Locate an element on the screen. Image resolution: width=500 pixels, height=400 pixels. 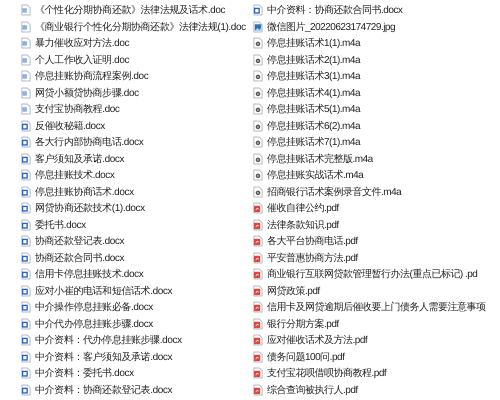
file-name: 委托书.docx is located at coordinates (60, 225).